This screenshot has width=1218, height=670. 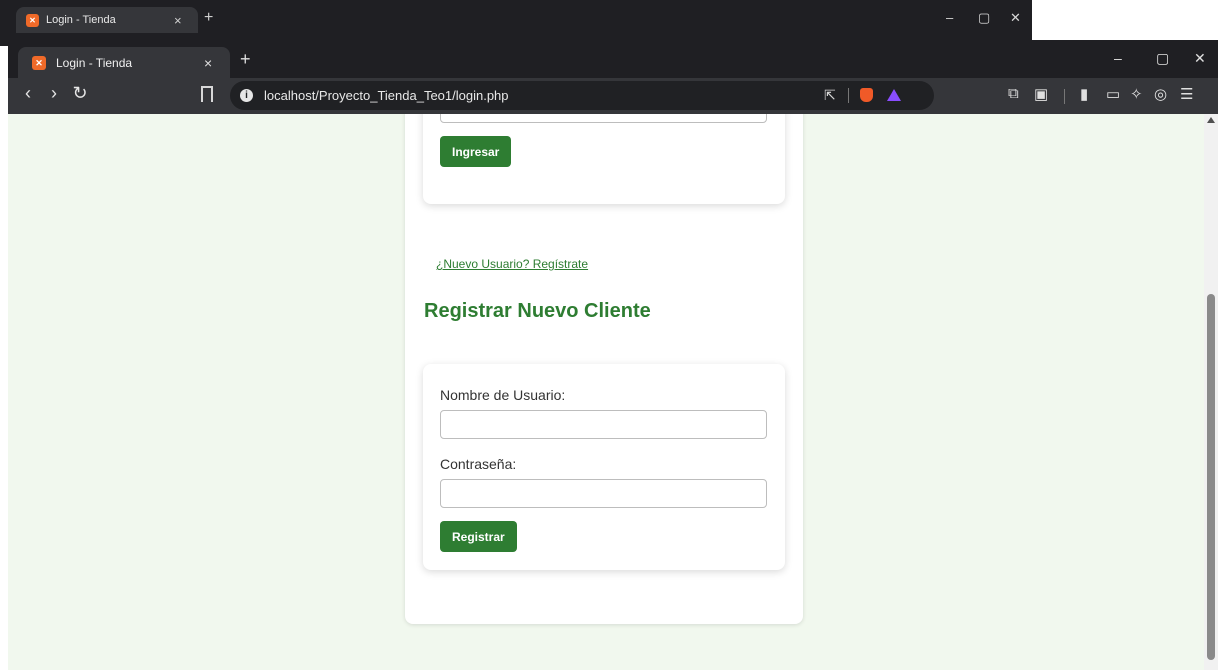 What do you see at coordinates (386, 95) in the screenshot?
I see `url-text: localhost/Proyecto_Tienda_Teo1/login.php` at bounding box center [386, 95].